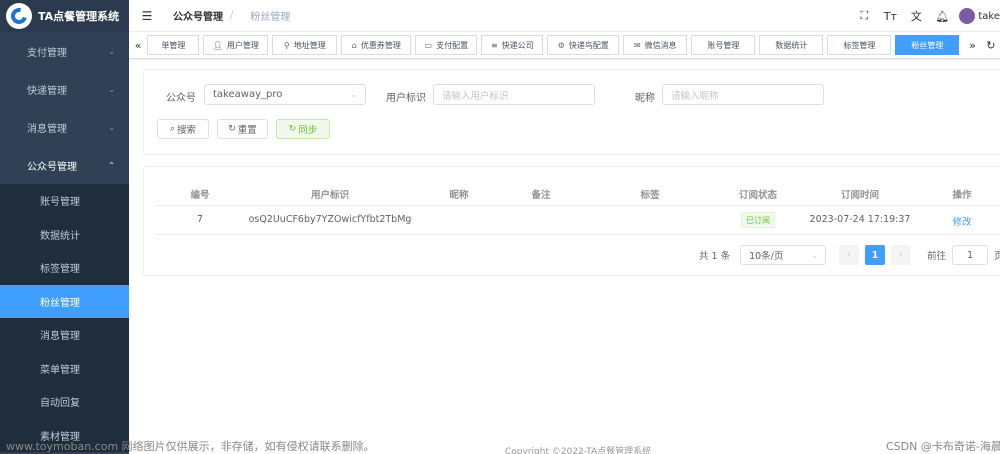  I want to click on table-header: 订阅状态, so click(758, 195).